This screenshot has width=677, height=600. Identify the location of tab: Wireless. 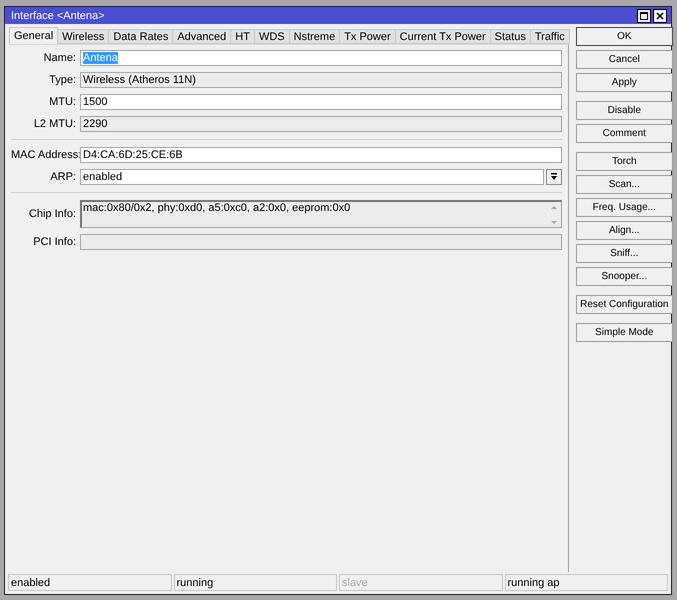
(83, 36).